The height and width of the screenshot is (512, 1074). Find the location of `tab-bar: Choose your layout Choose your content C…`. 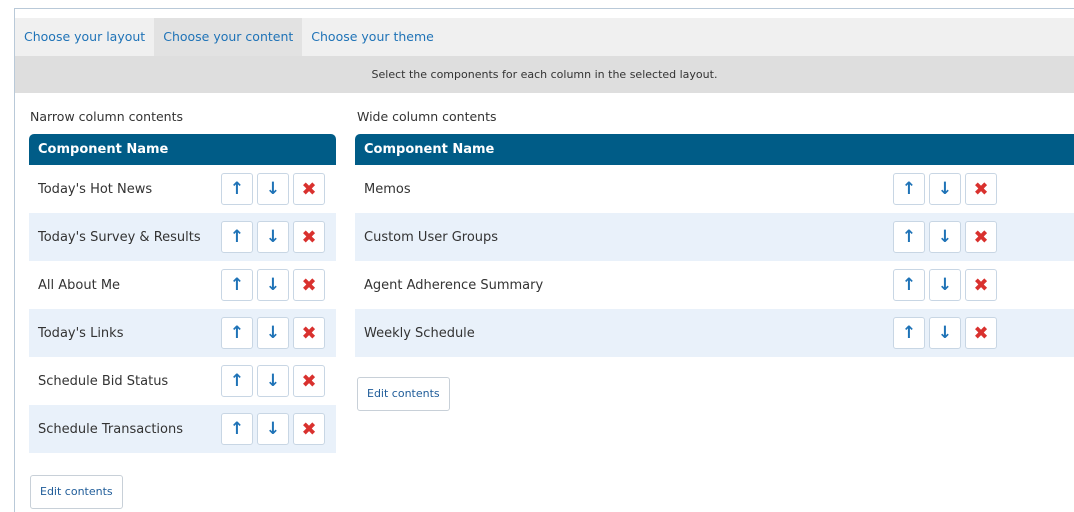

tab-bar: Choose your layout Choose your content C… is located at coordinates (544, 37).